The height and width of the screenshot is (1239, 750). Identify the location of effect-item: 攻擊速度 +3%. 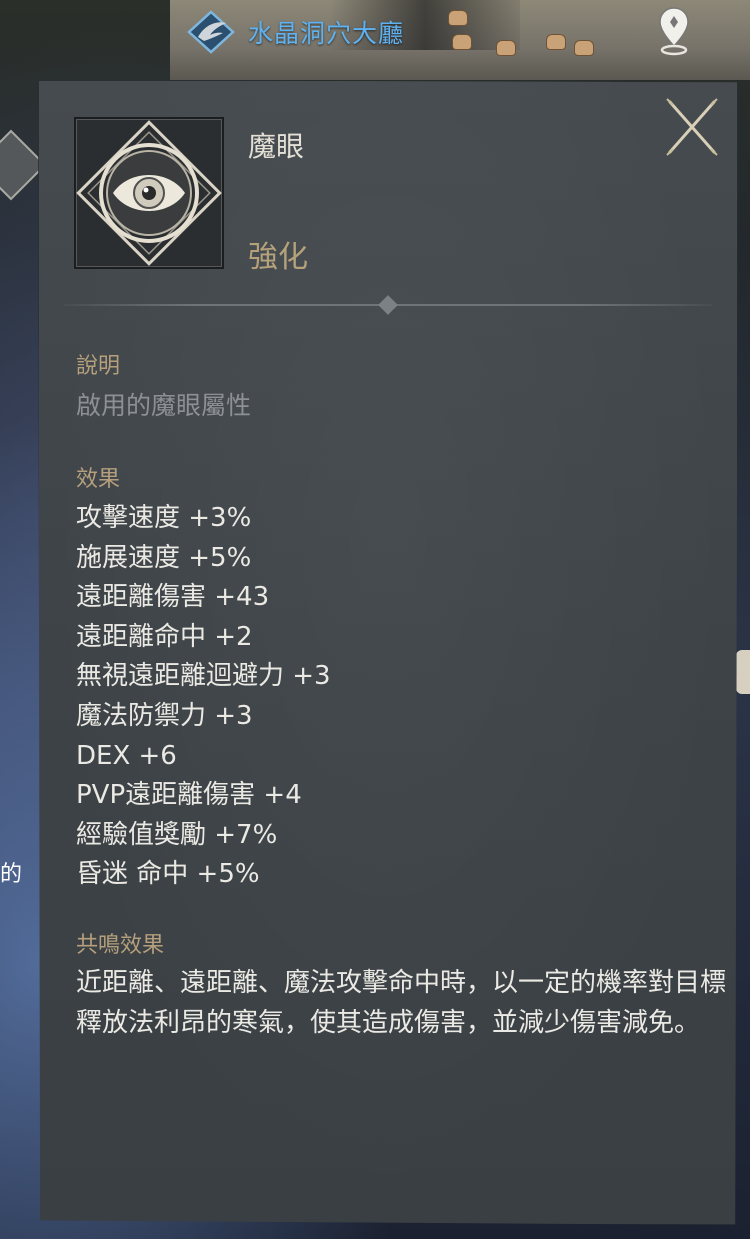
(164, 518).